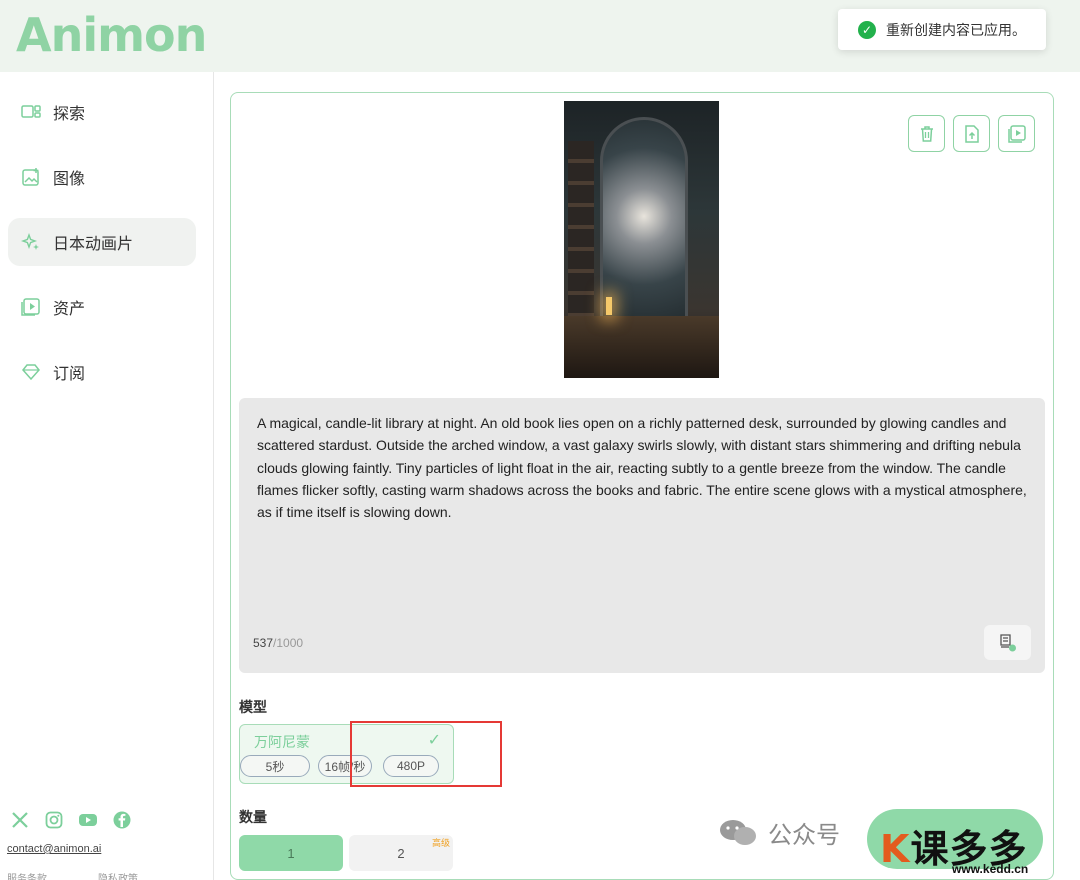 Image resolution: width=1080 pixels, height=880 pixels. What do you see at coordinates (31, 111) in the screenshot?
I see `explore-icon` at bounding box center [31, 111].